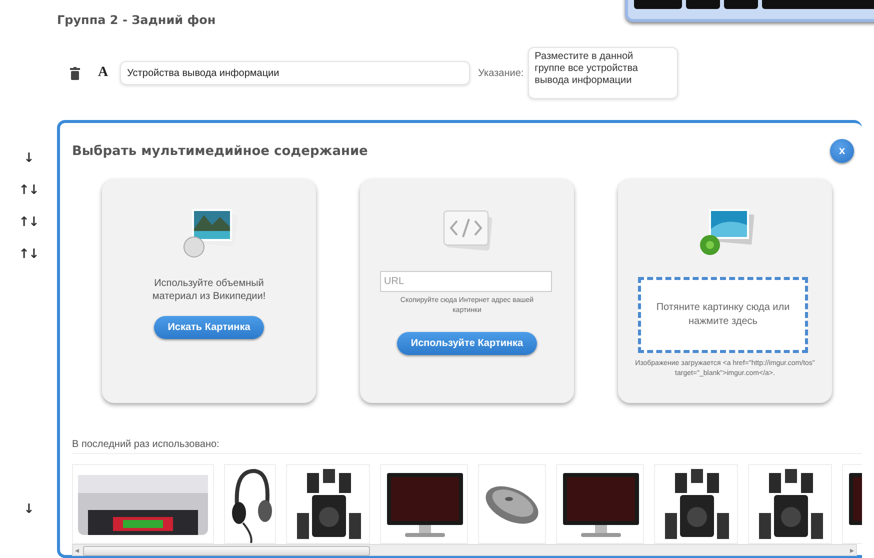 Image resolution: width=874 pixels, height=558 pixels. Describe the element at coordinates (501, 73) in the screenshot. I see `hint-label: Указание:` at that location.